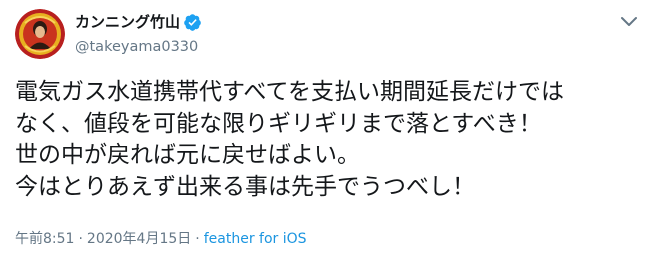 The height and width of the screenshot is (263, 650). I want to click on avatar-image, so click(40, 34).